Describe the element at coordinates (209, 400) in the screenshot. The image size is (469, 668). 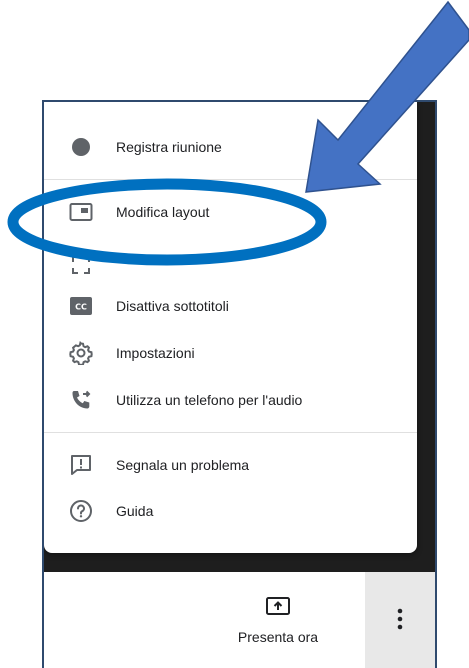
I see `menu-item-label: Utilizza un telefono per l'audio` at that location.